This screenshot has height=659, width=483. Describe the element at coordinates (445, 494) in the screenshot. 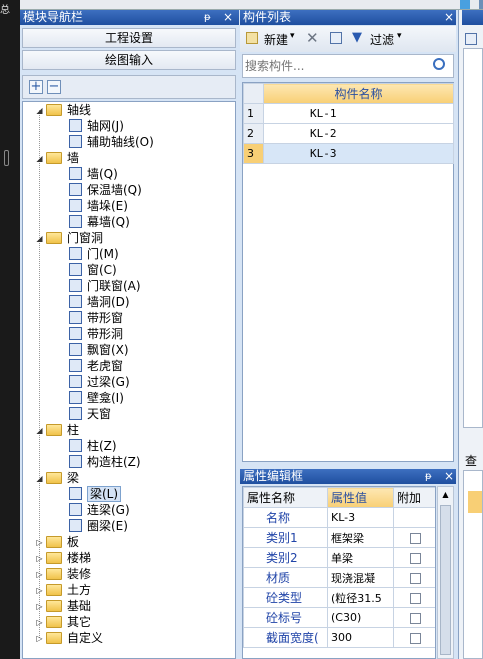

I see `scroll-up-icon: ▲` at that location.